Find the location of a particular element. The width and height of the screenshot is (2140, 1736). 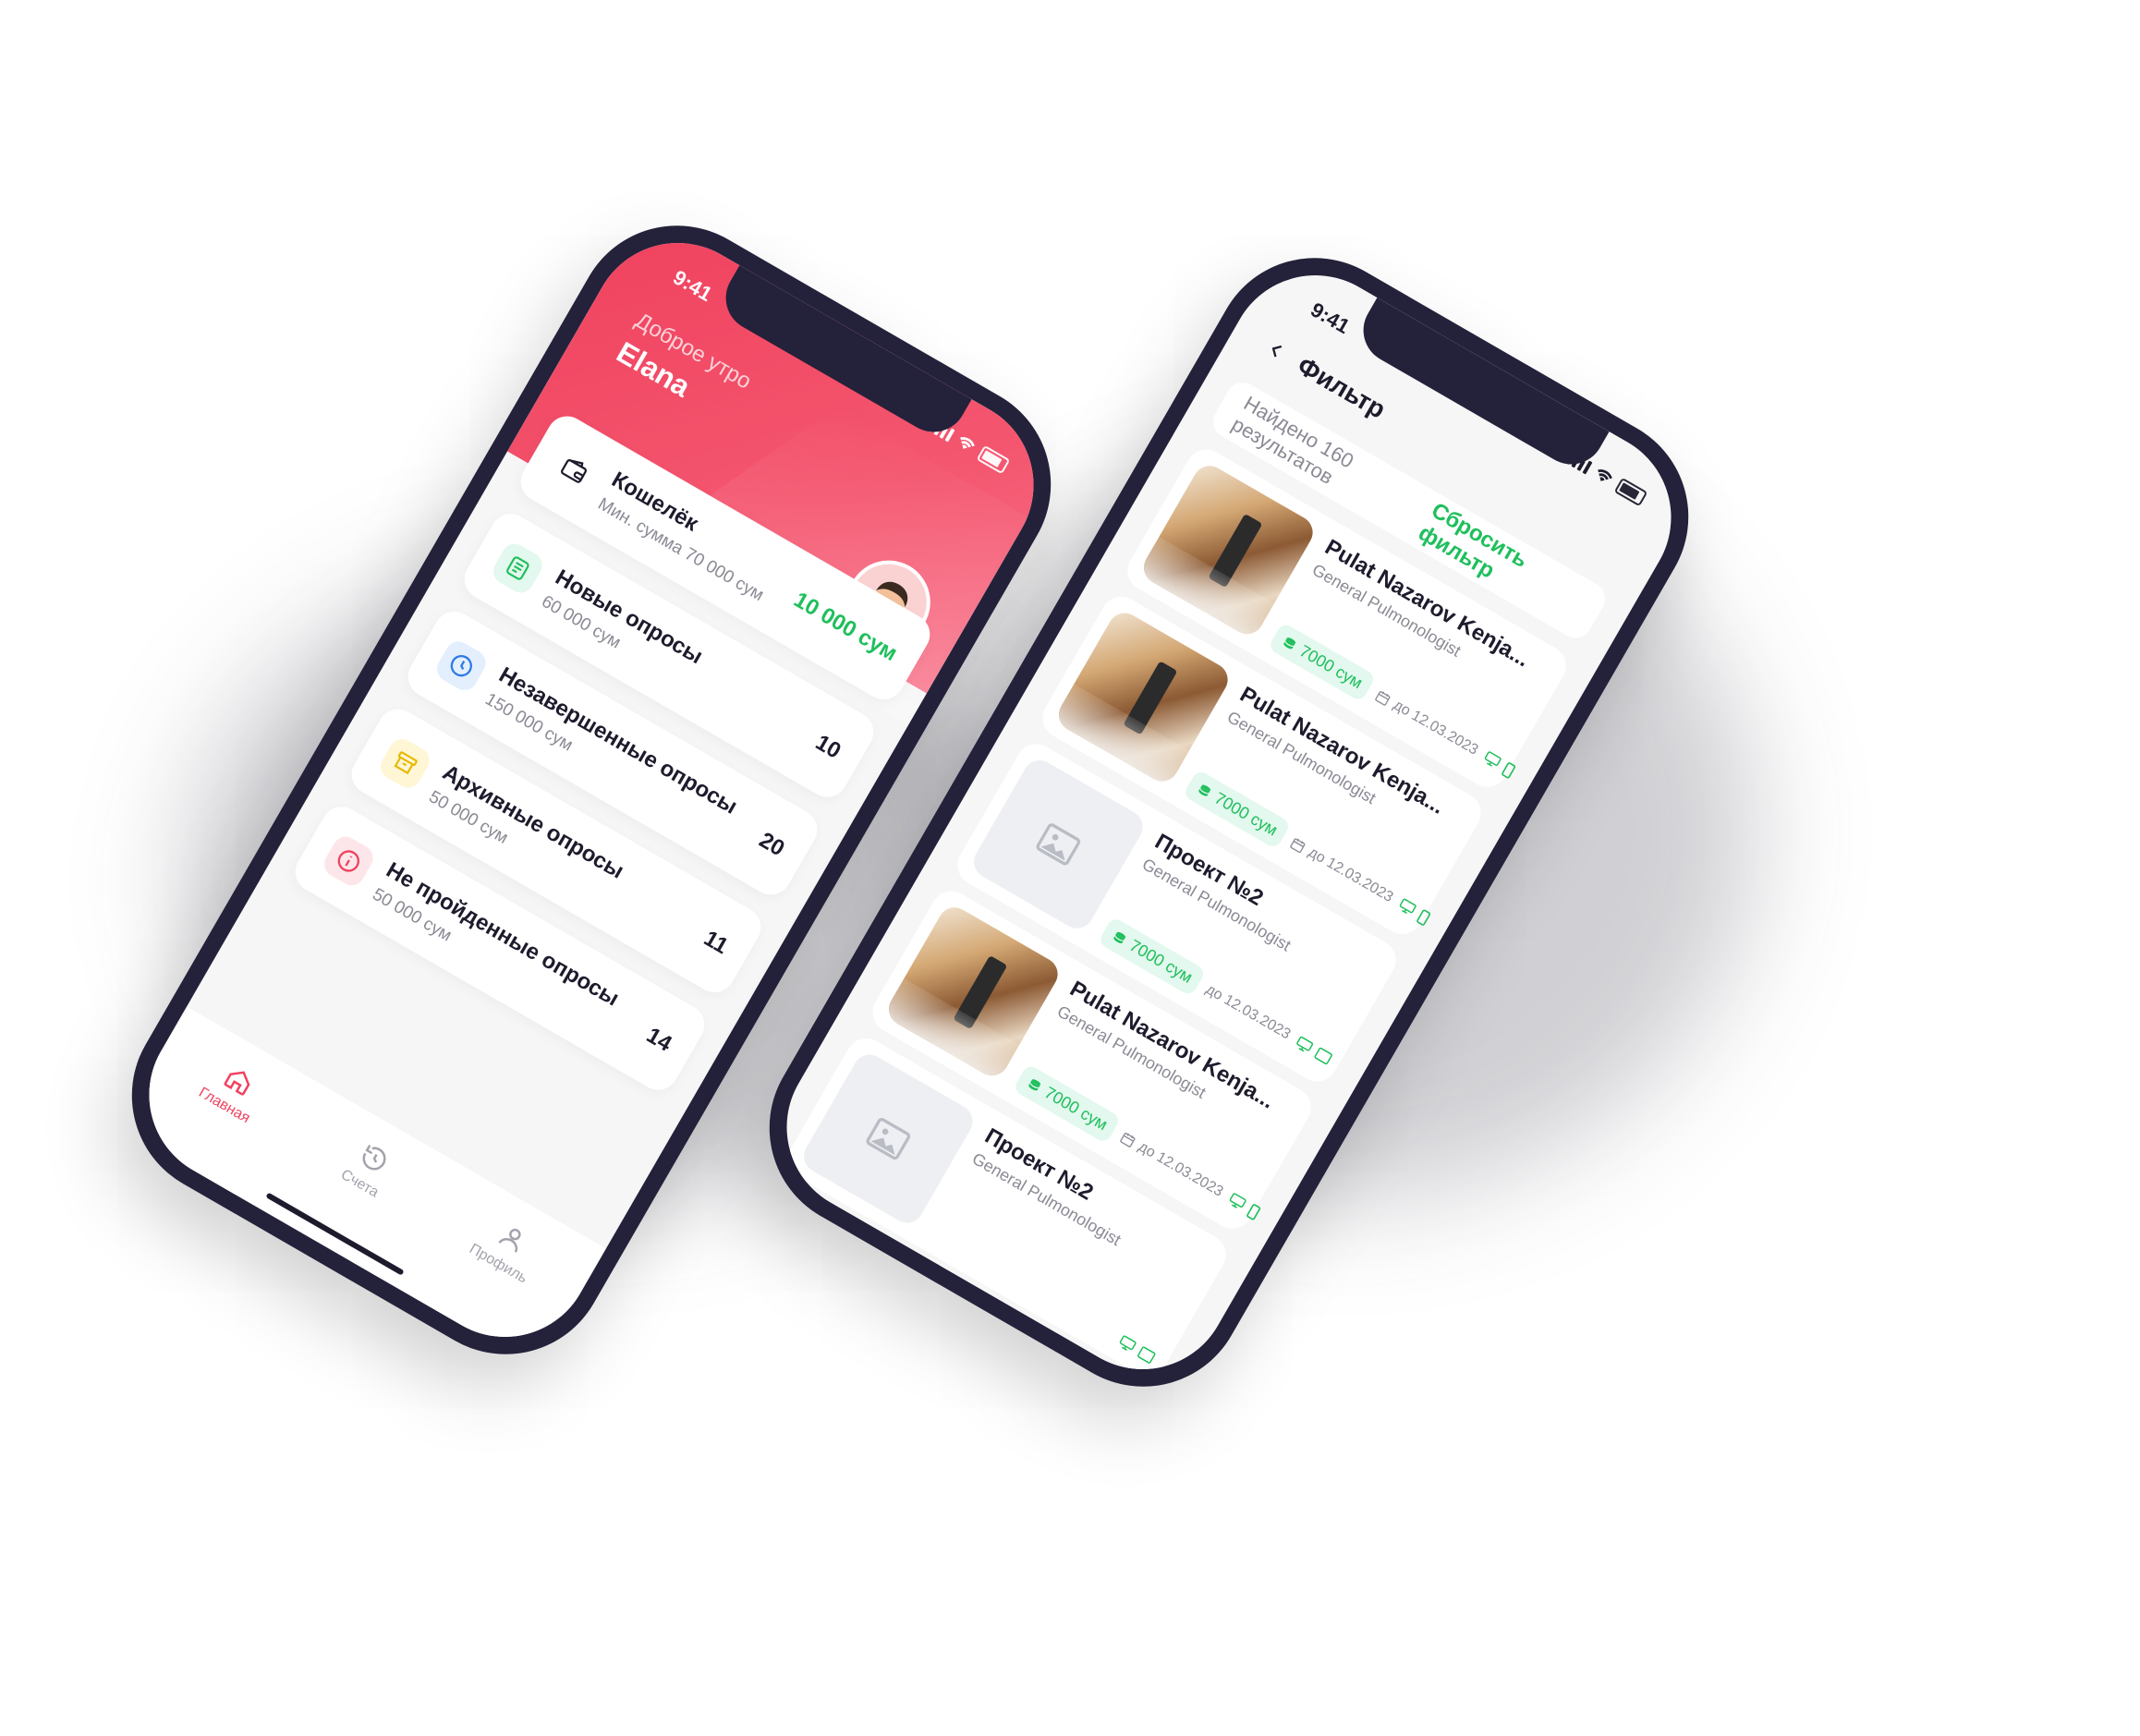

tab-bar: Главная Счета Профиль is located at coordinates (362, 1188).